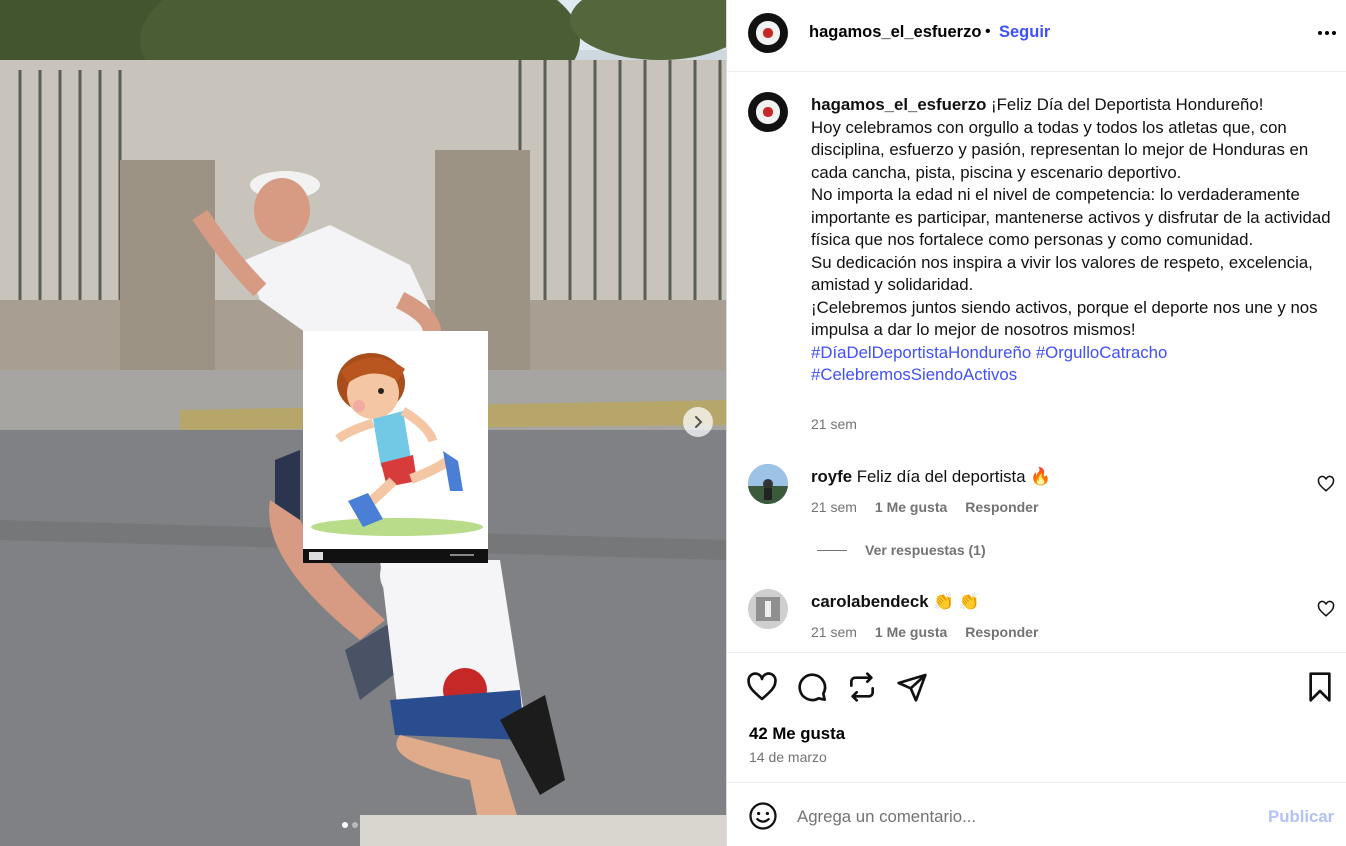 This screenshot has height=846, width=1346. What do you see at coordinates (797, 734) in the screenshot?
I see `likes-count: 42 Me gusta` at bounding box center [797, 734].